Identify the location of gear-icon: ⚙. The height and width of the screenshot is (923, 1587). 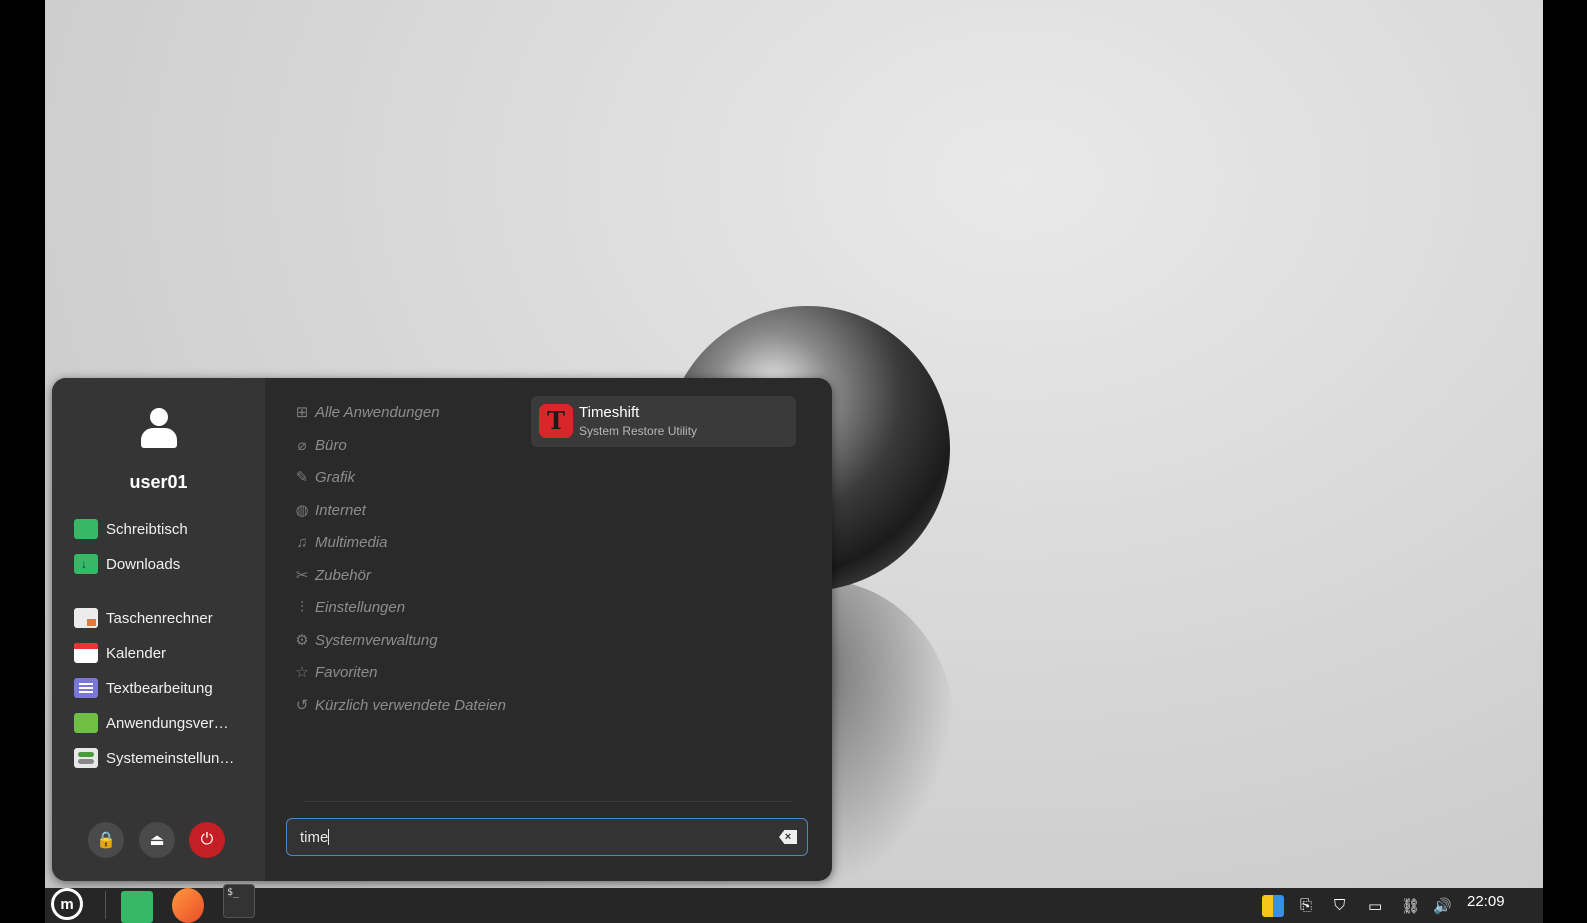
(302, 640).